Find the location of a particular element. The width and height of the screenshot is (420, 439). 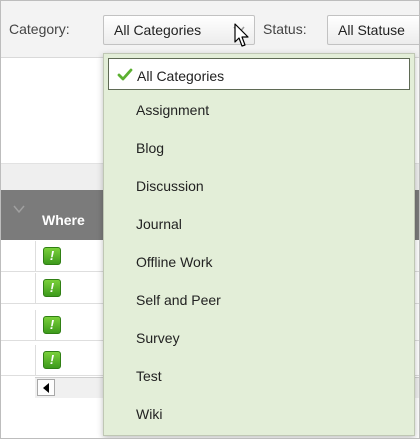

status-select-value: All Statuse is located at coordinates (371, 30).